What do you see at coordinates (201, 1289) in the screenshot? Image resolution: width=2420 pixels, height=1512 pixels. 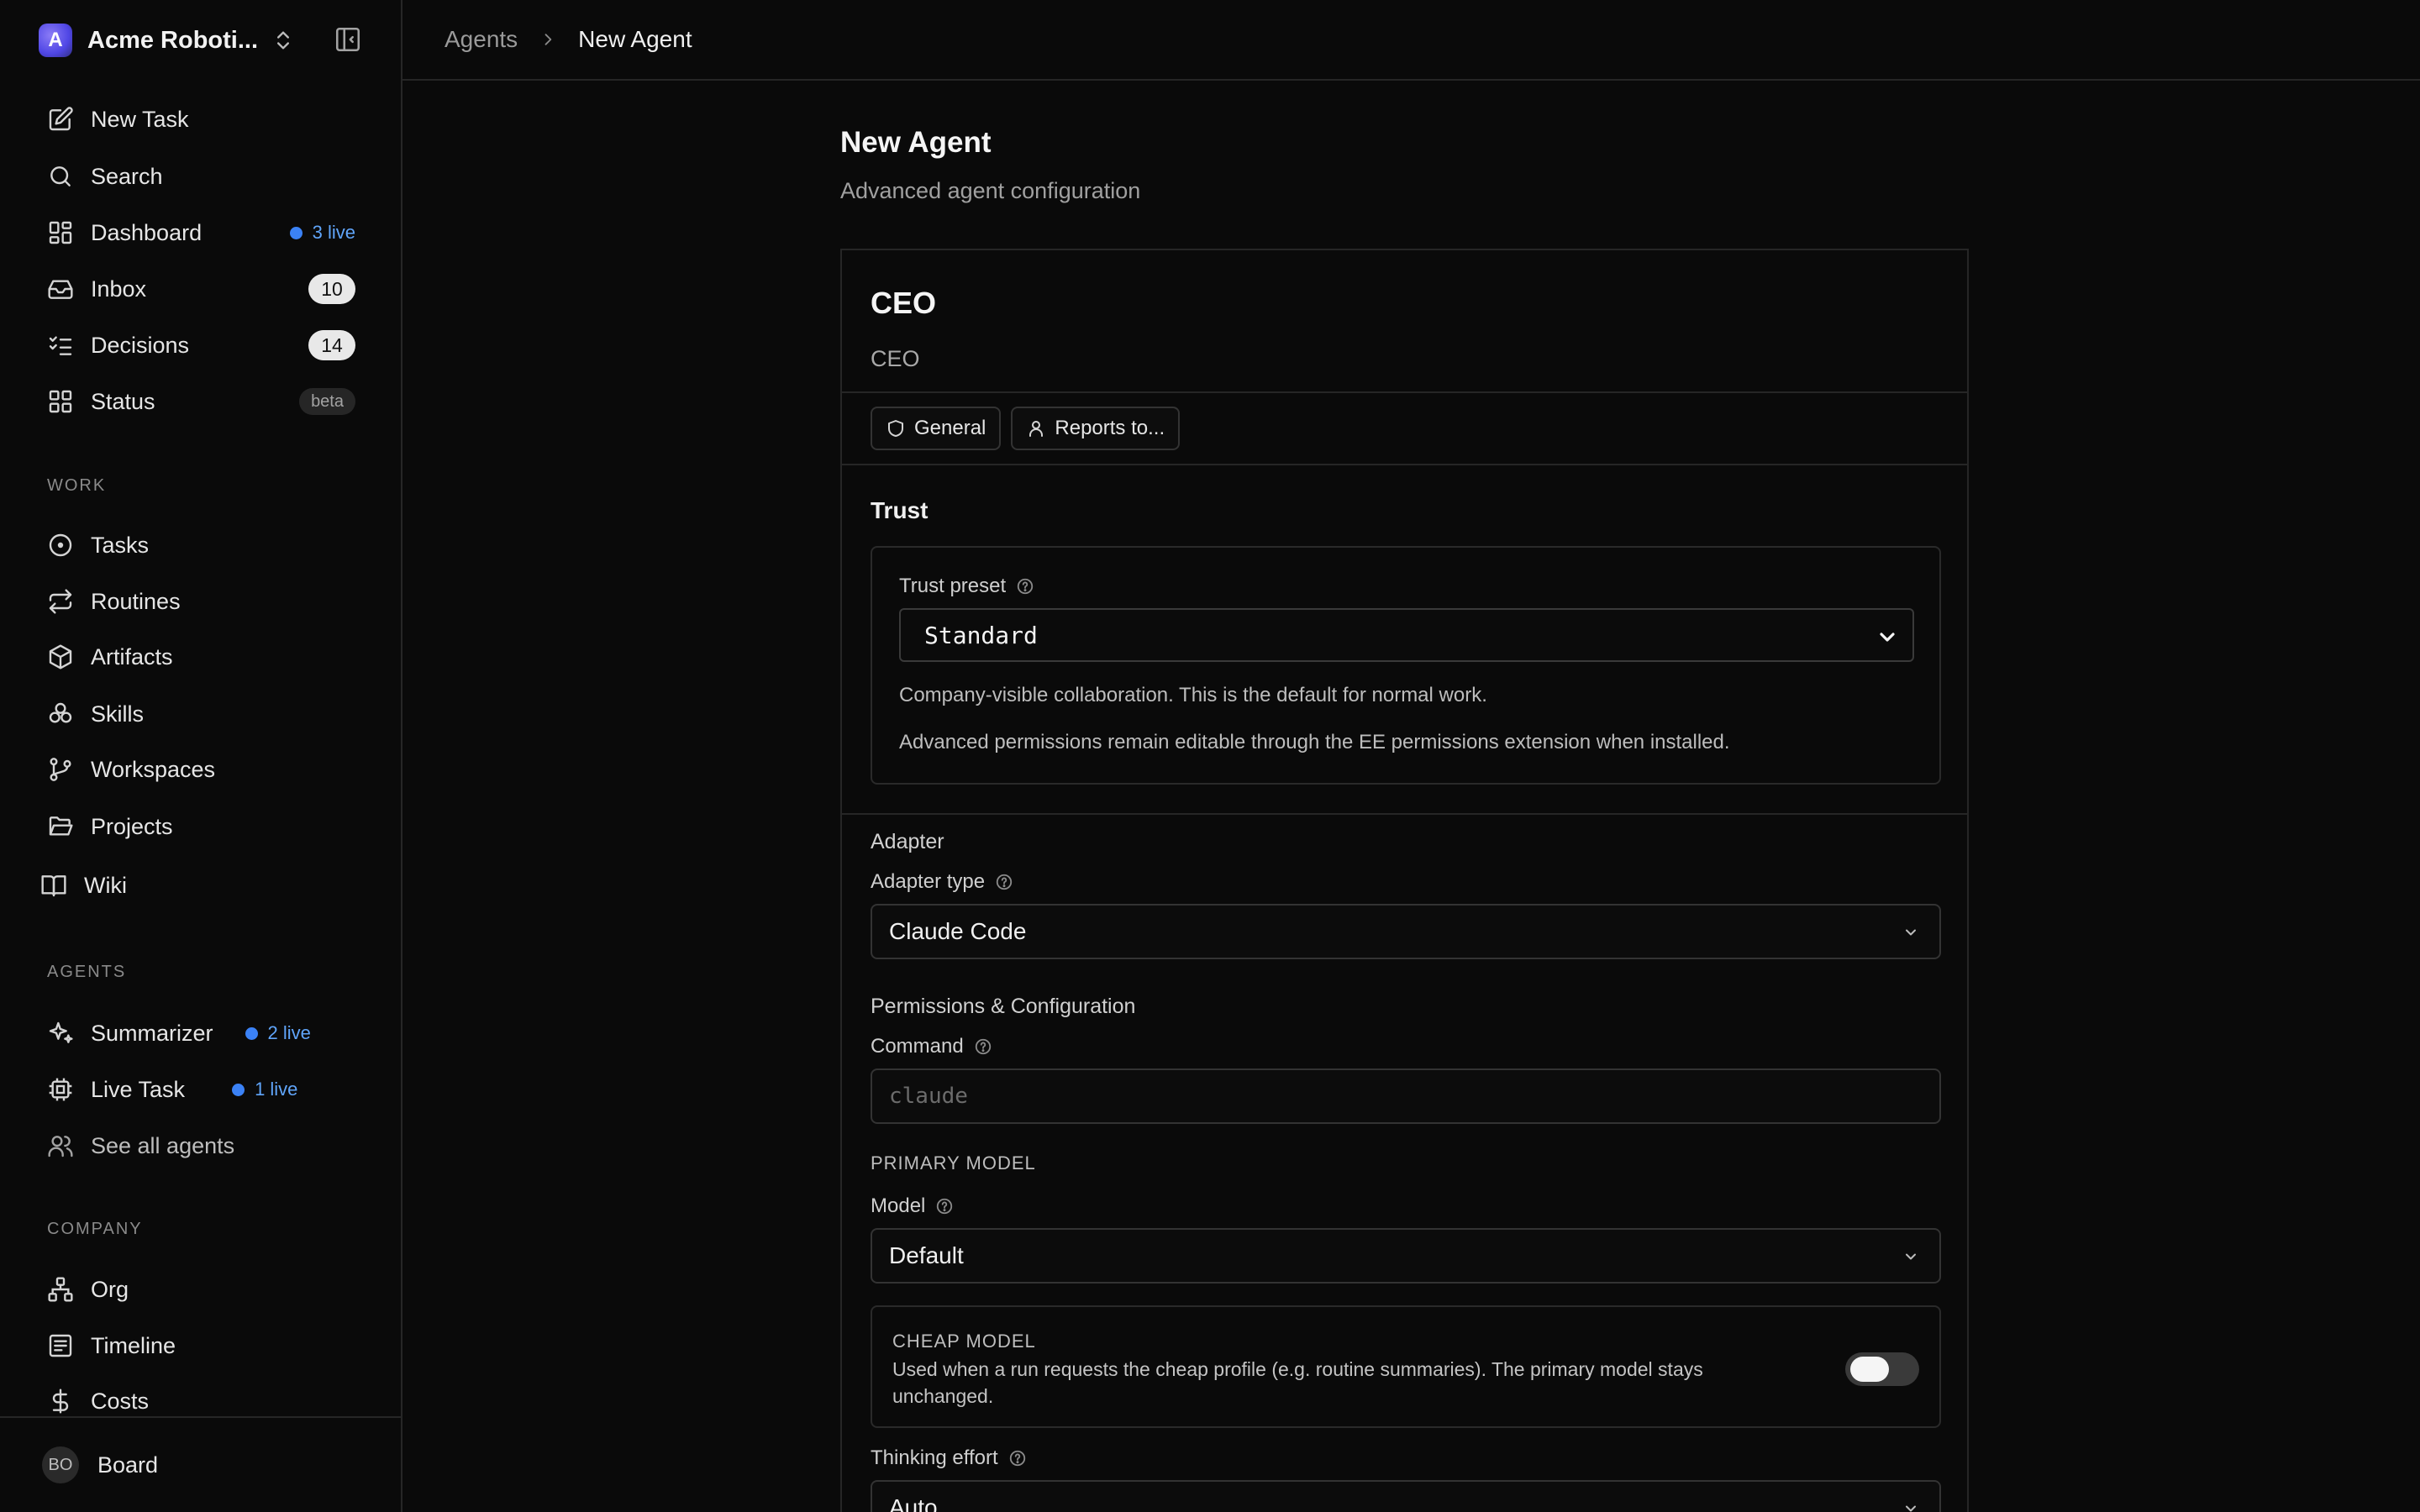 I see `nav-org: Org` at bounding box center [201, 1289].